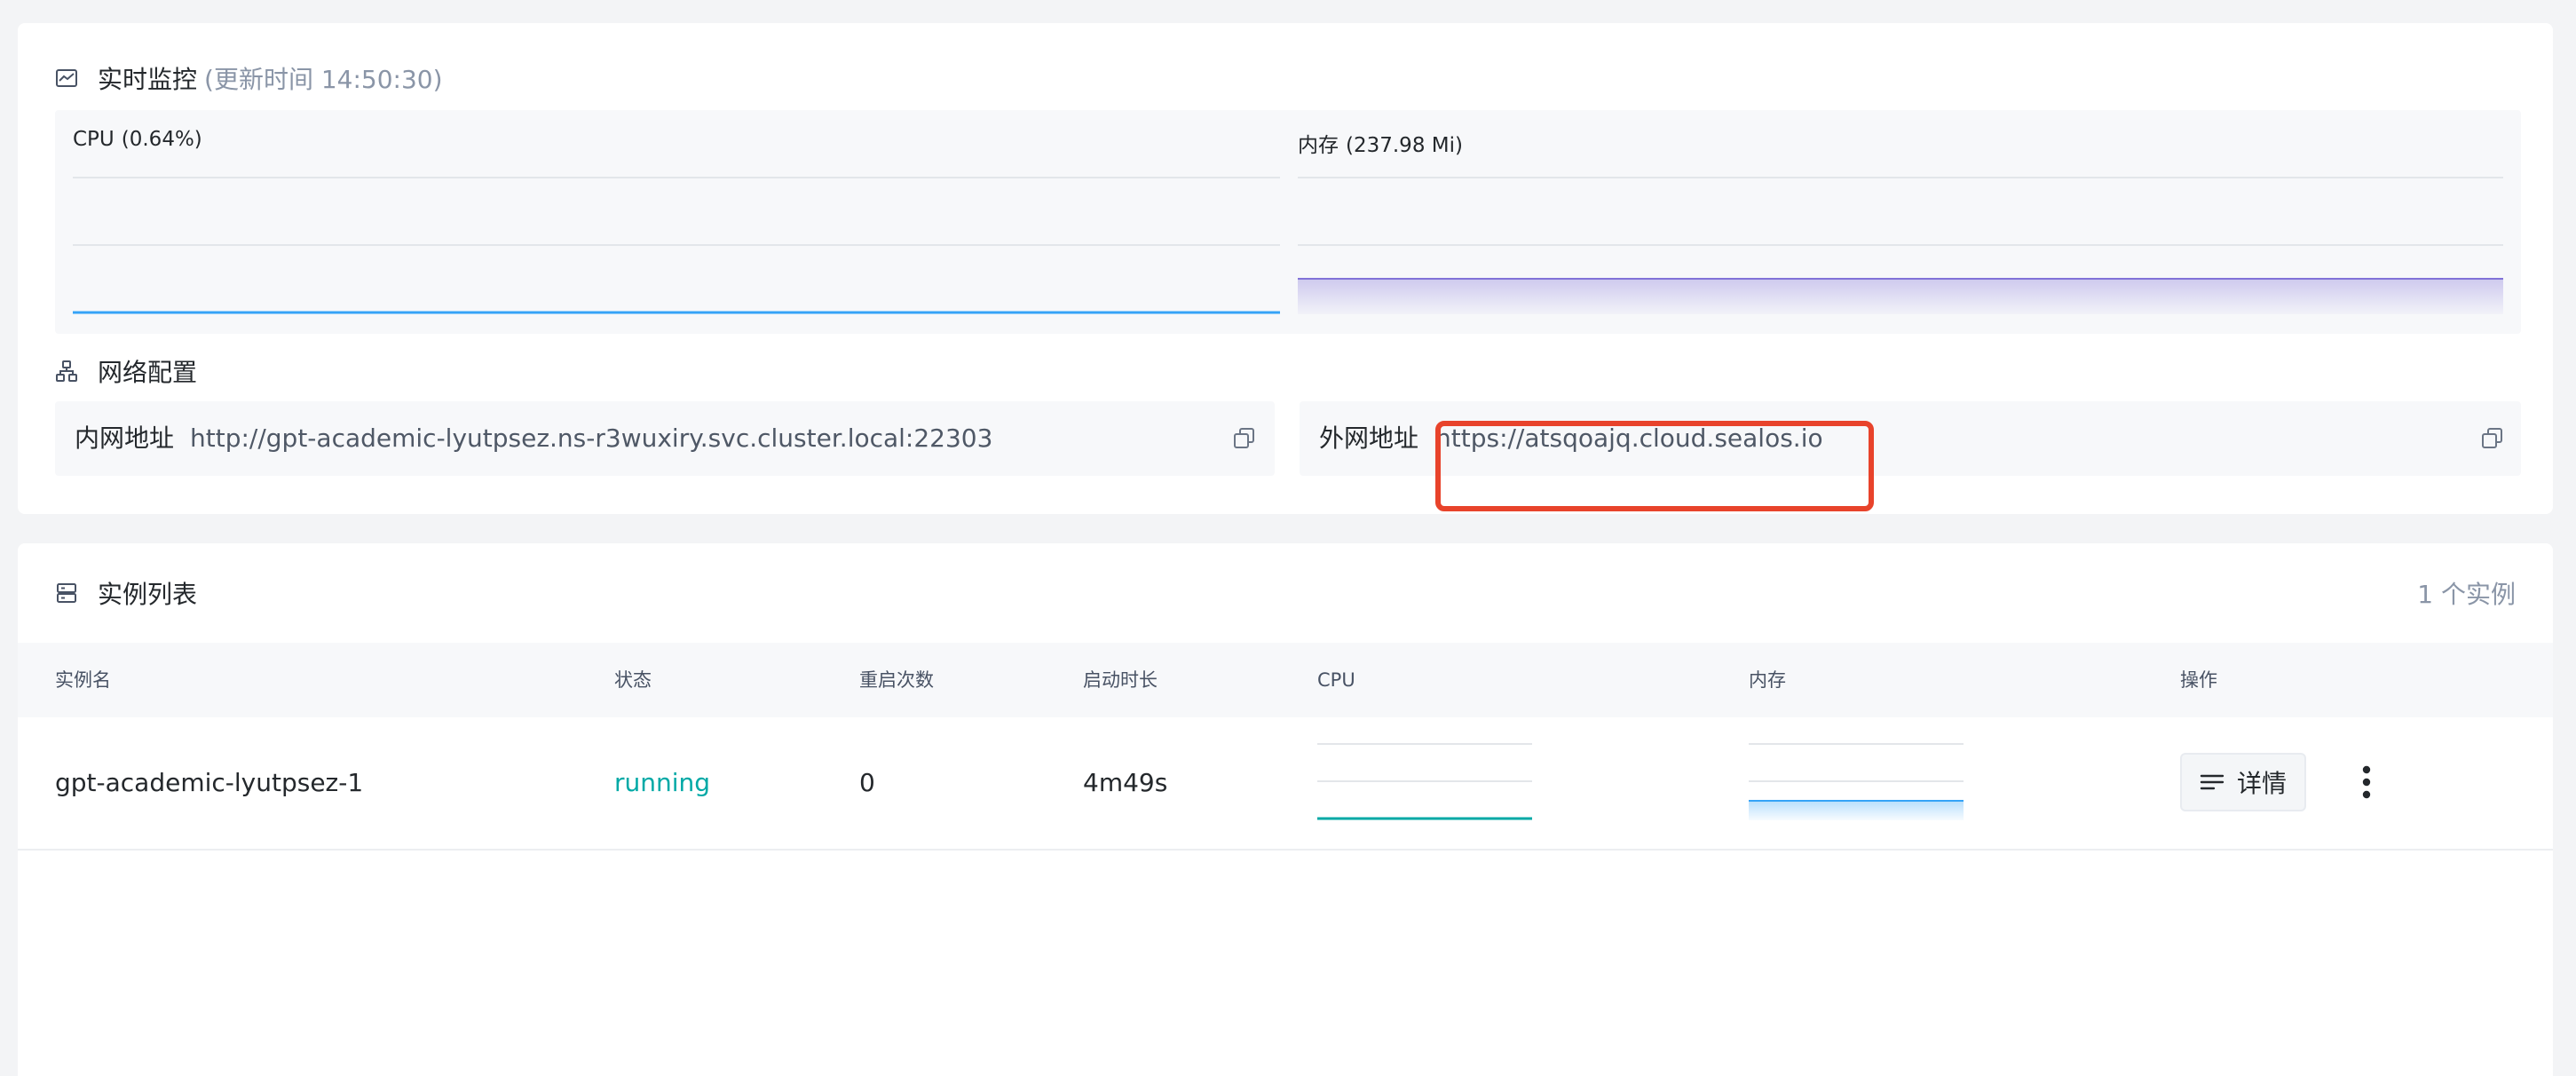  I want to click on instances-table-header: 实例名 状态 重启次数 启动时长 CPU 内存 操作, so click(1285, 680).